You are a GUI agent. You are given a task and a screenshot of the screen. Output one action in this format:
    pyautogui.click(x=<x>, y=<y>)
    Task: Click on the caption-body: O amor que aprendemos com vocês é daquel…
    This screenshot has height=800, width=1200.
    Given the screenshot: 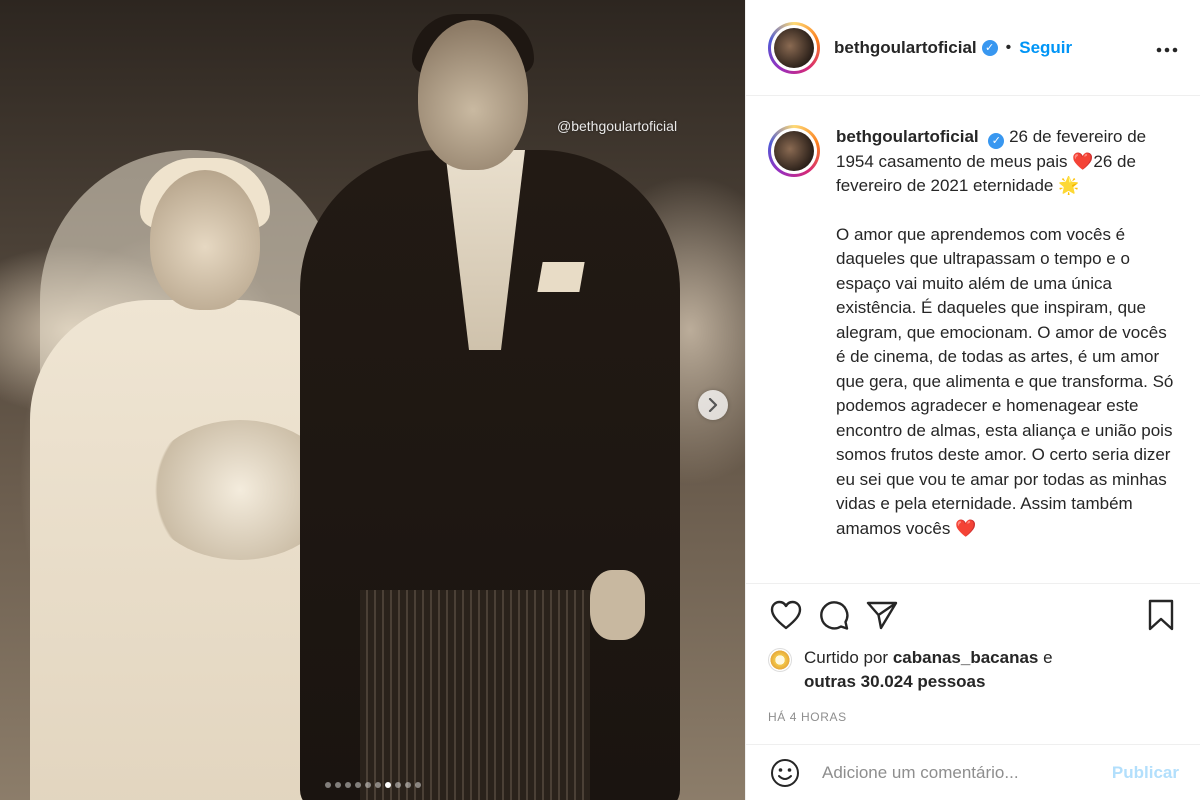 What is the action you would take?
    pyautogui.click(x=1005, y=381)
    